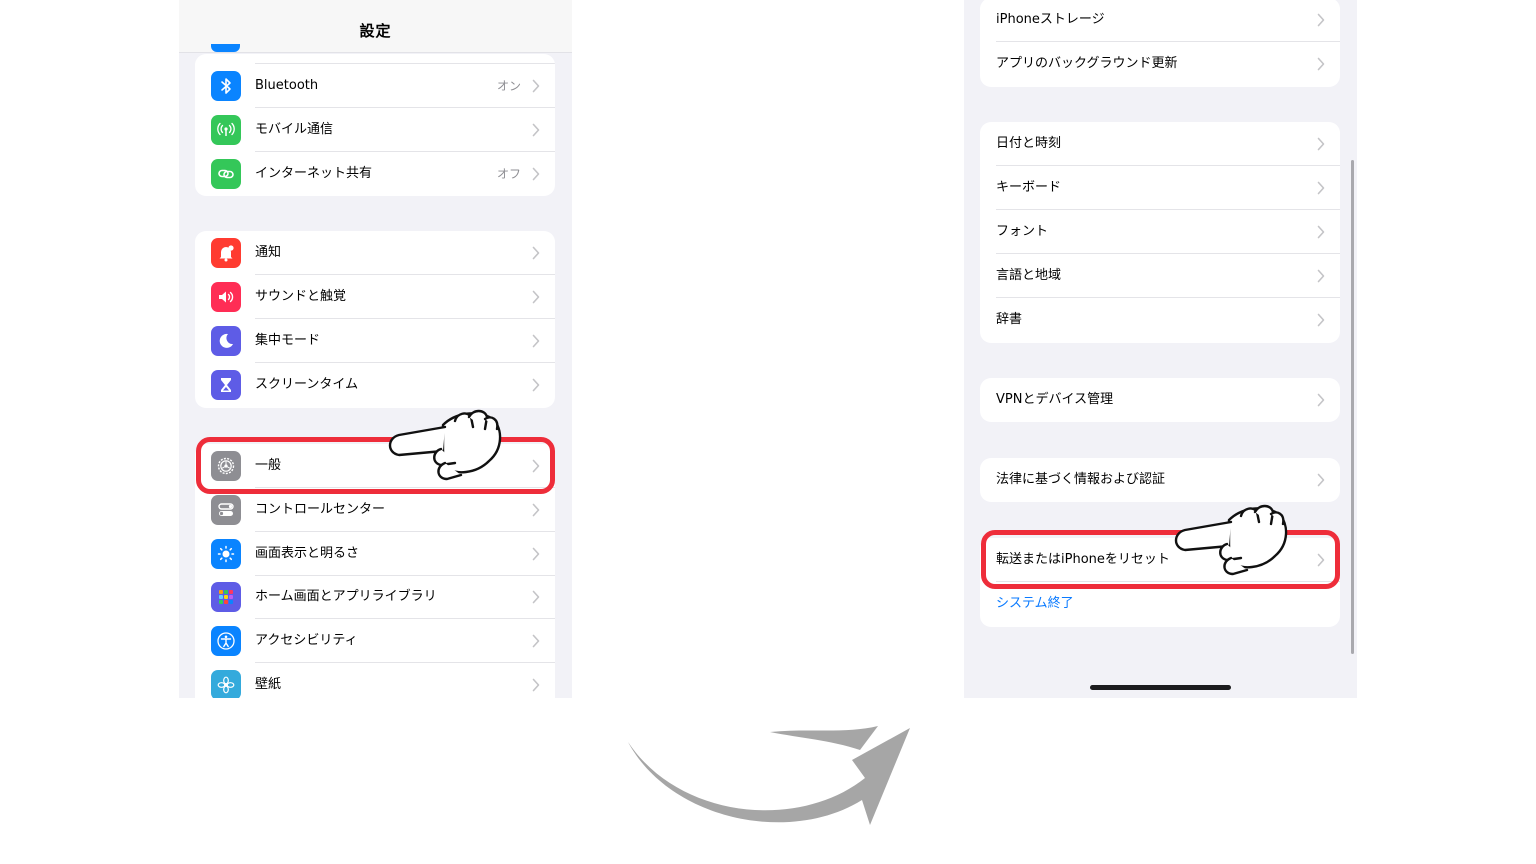 This screenshot has width=1536, height=864. I want to click on speaker-icon, so click(226, 297).